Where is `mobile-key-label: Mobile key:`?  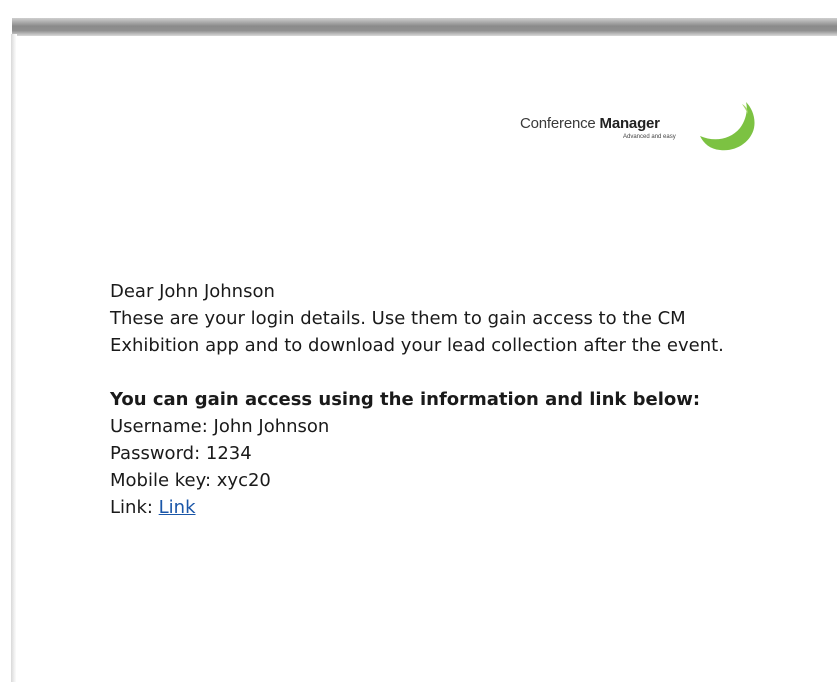 mobile-key-label: Mobile key: is located at coordinates (163, 480).